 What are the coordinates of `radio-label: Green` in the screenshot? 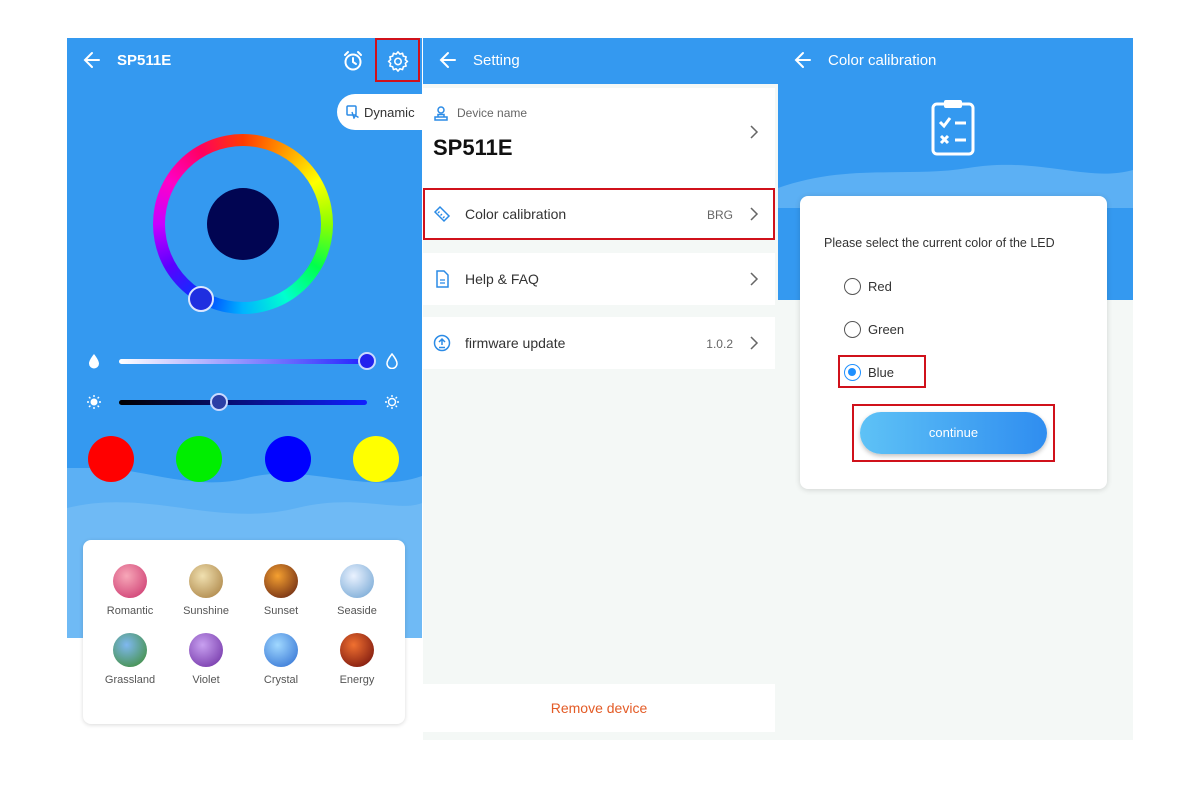 It's located at (886, 329).